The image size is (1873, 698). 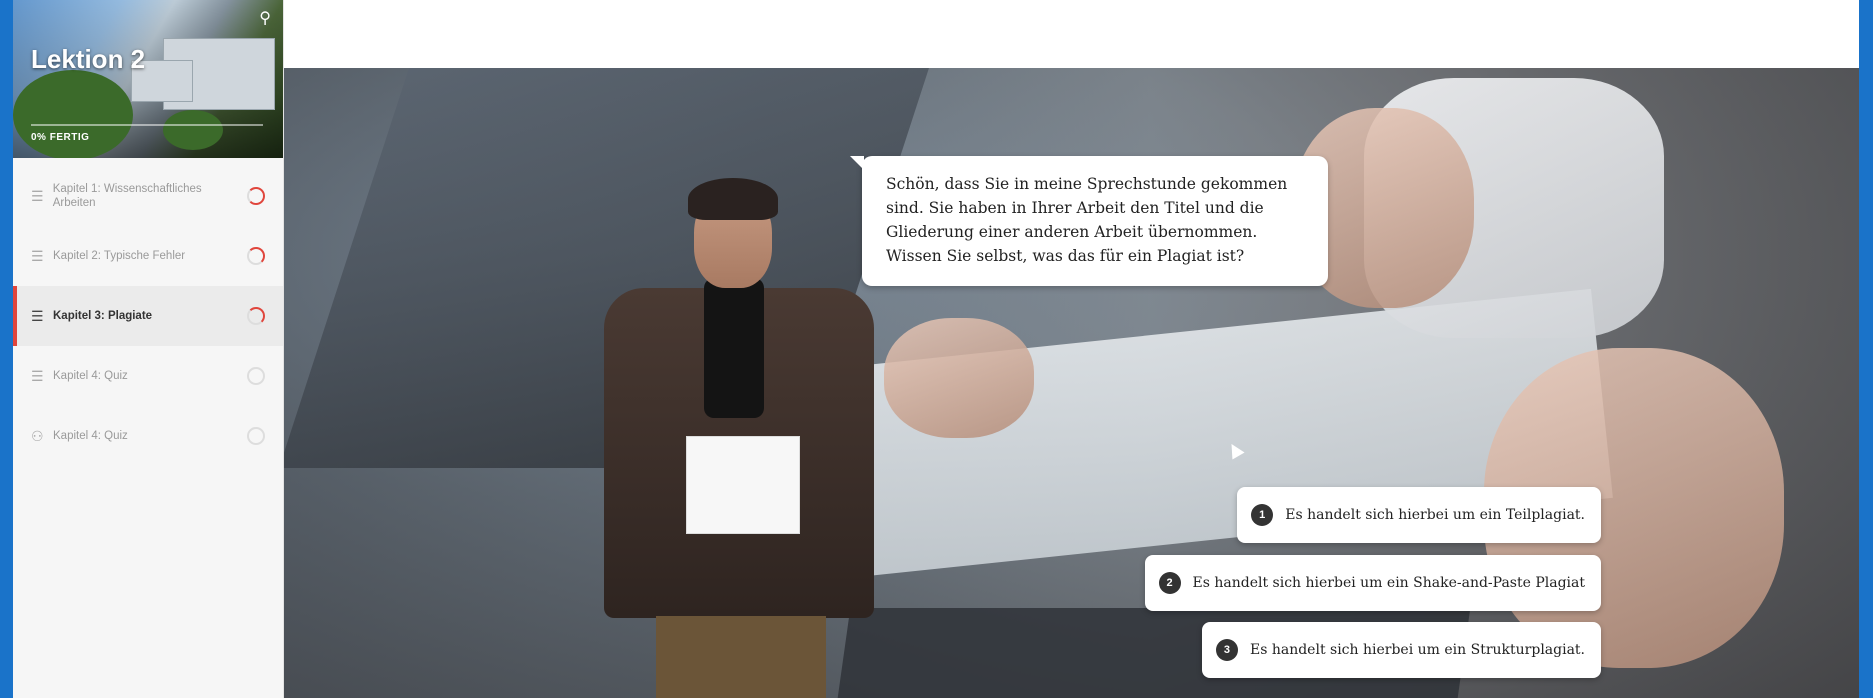 I want to click on lesson-header: ⚲ Lektion 2 0% FERTIG, so click(x=148, y=79).